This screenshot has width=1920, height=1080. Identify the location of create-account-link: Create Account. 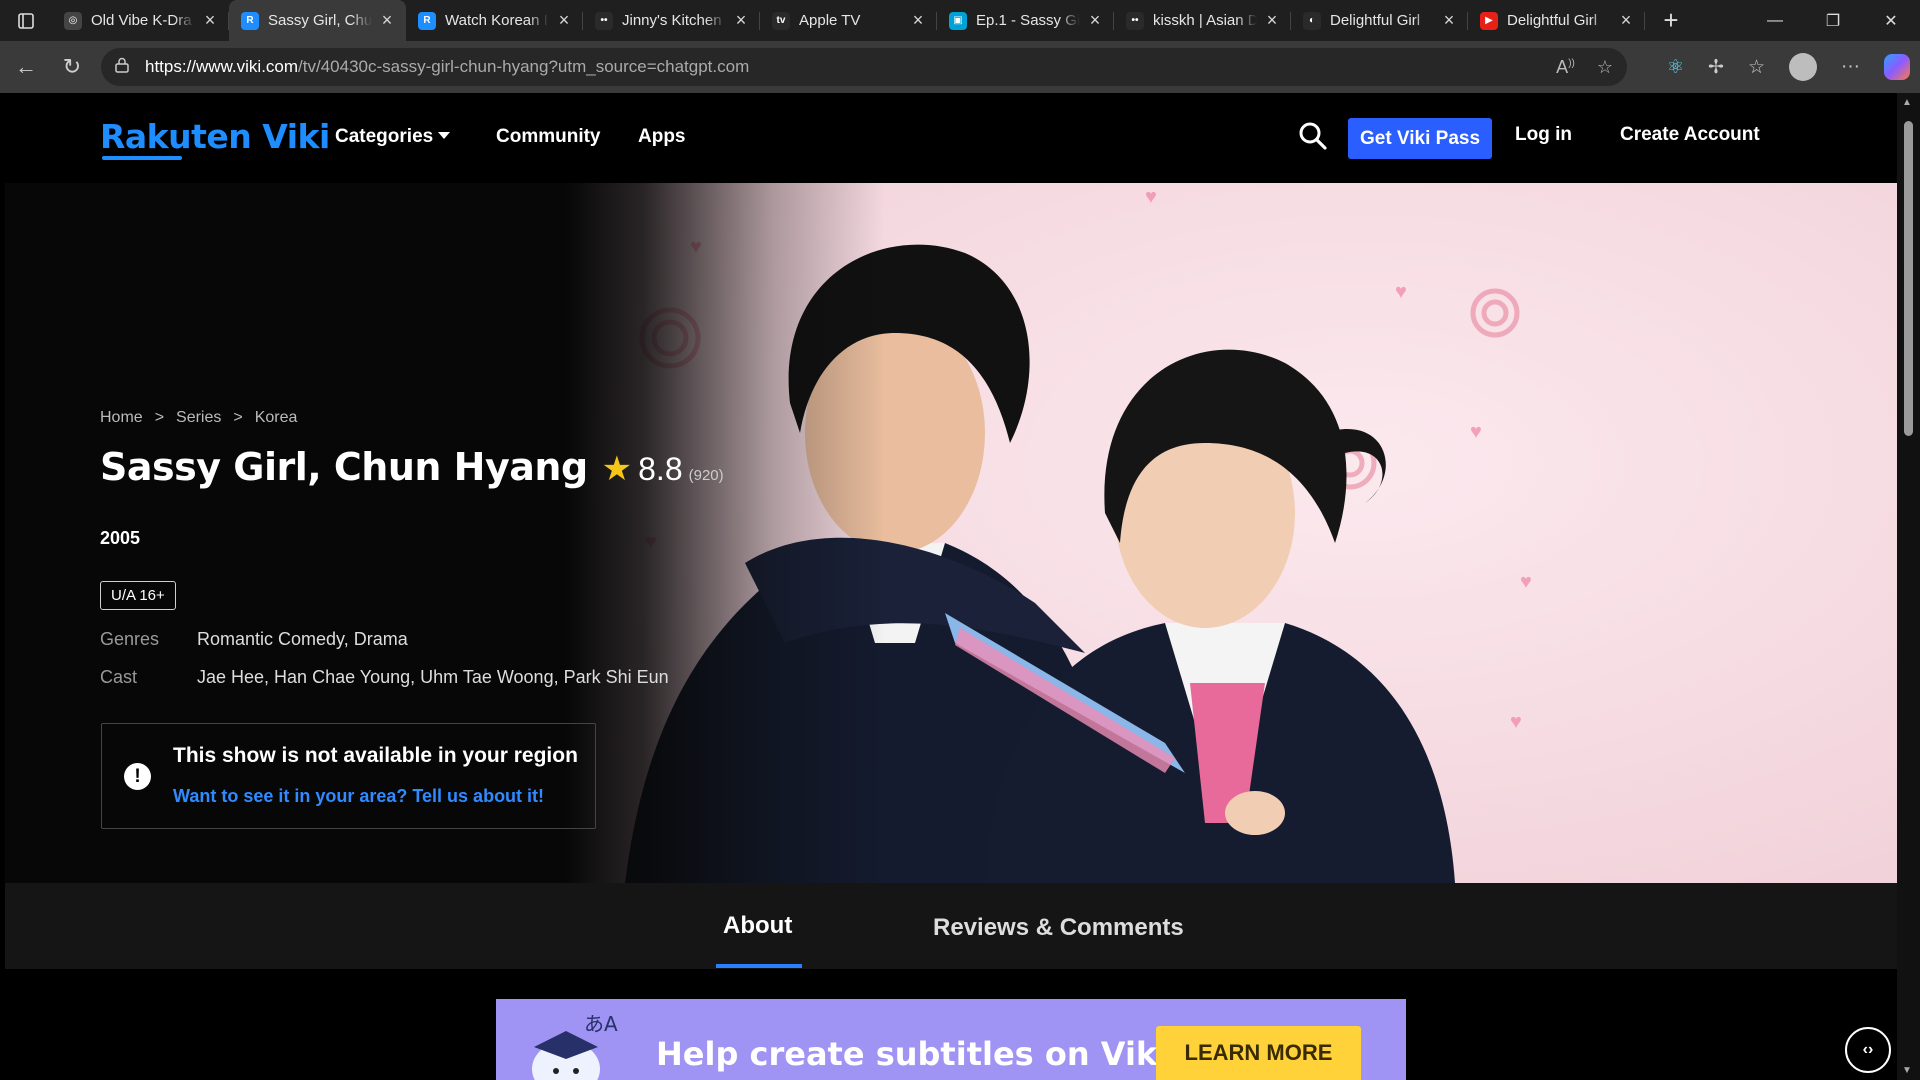
(1690, 135).